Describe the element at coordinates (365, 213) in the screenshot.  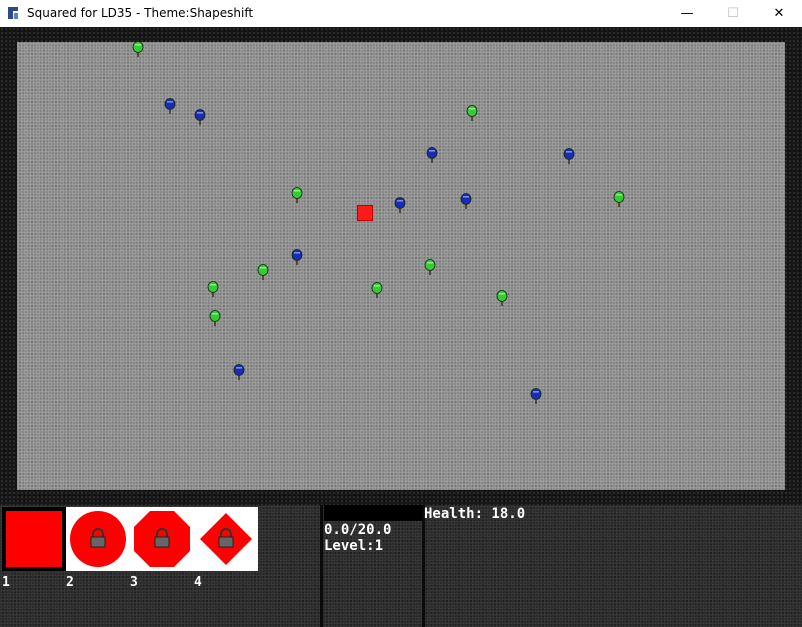
I see `player-square` at that location.